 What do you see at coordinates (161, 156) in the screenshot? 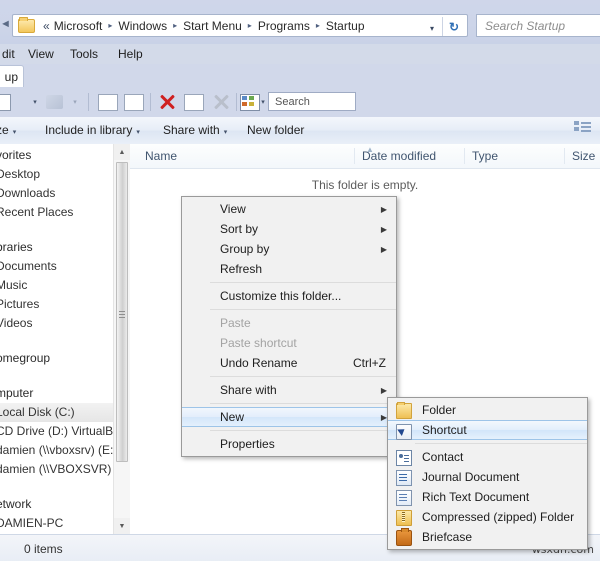
I see `column-header-name: Name` at bounding box center [161, 156].